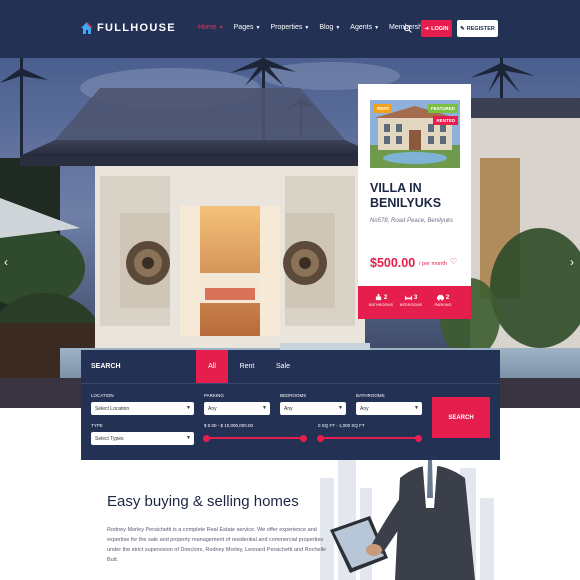  Describe the element at coordinates (389, 408) in the screenshot. I see `bathrooms-select: Any ▼` at that location.